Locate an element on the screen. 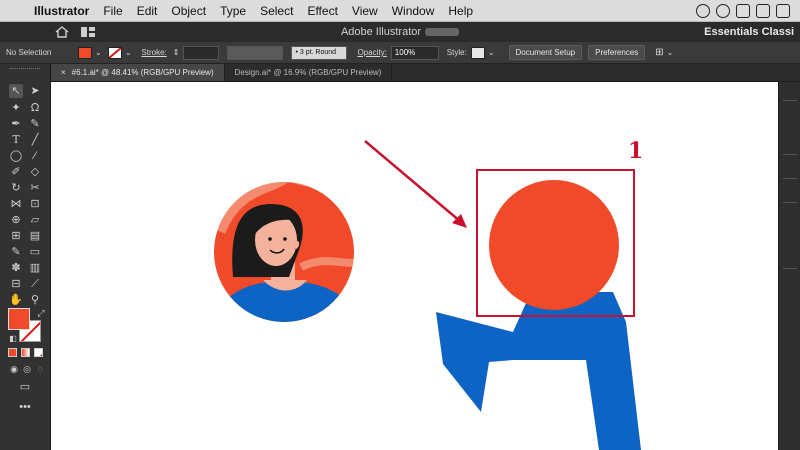 This screenshot has height=450, width=800. mesh-tool-icon: ⊞ is located at coordinates (16, 236).